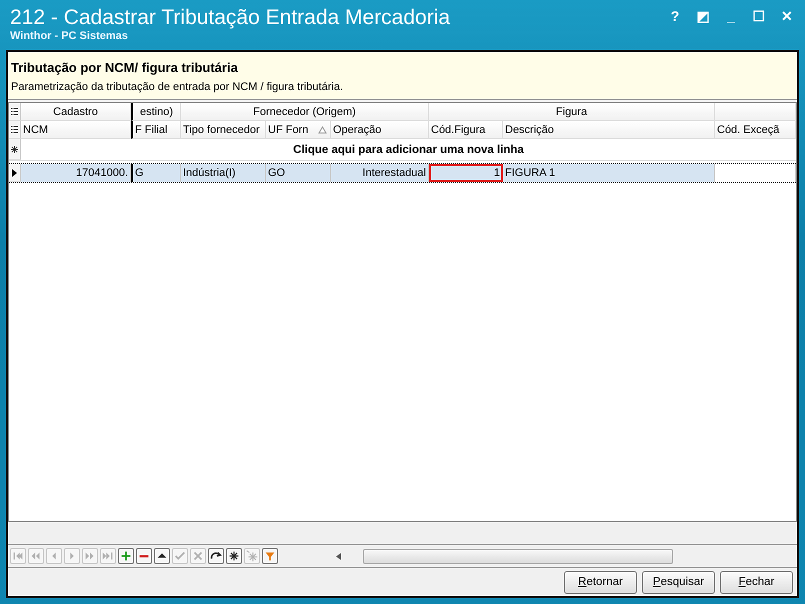 This screenshot has width=805, height=604. Describe the element at coordinates (14, 172) in the screenshot. I see `current-row-icon` at that location.